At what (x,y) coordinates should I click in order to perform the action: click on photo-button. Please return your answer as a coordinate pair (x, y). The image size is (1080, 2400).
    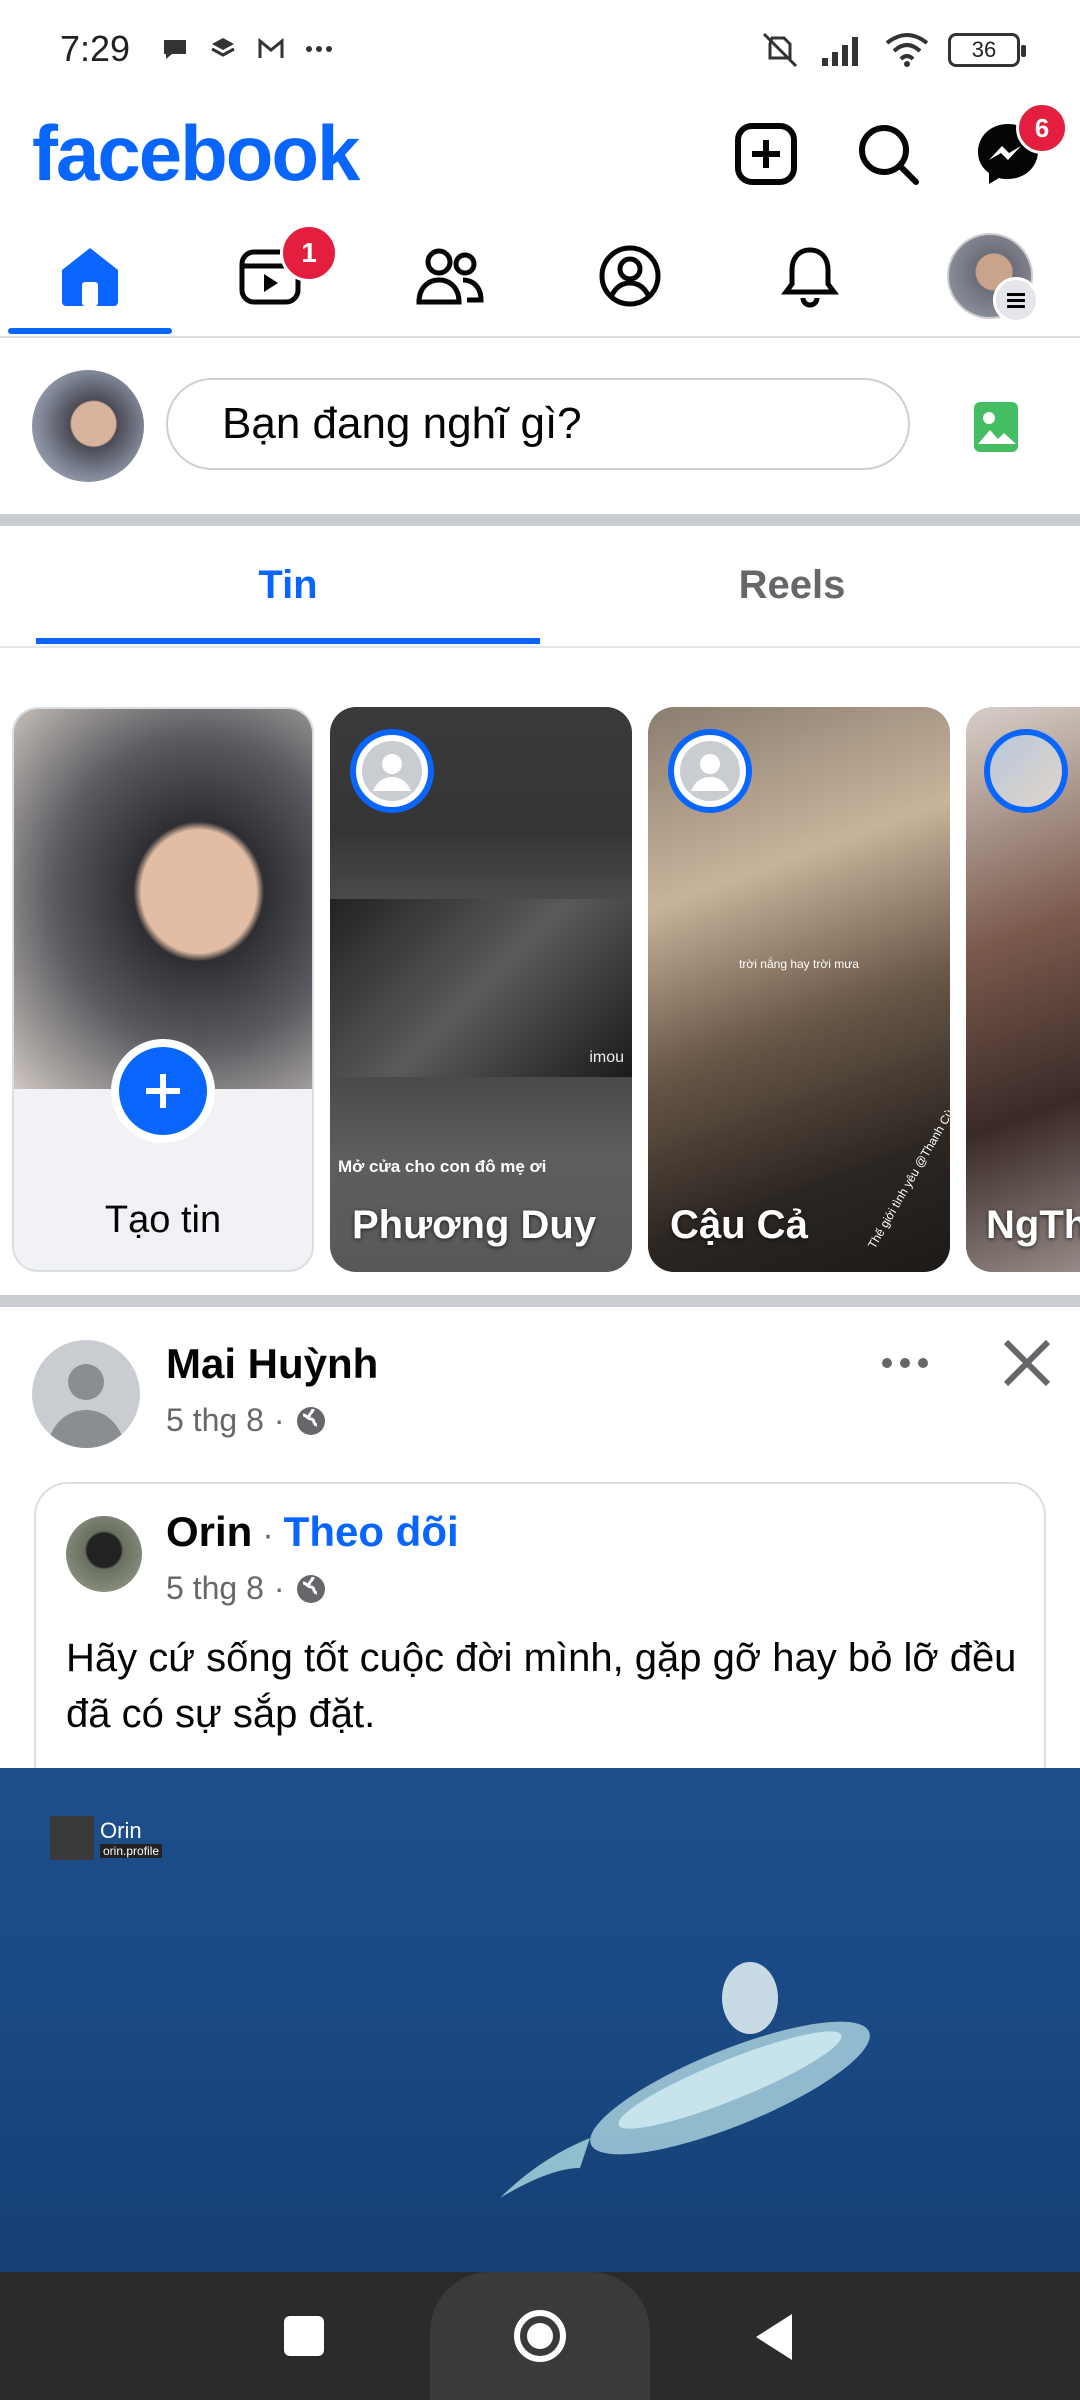
    Looking at the image, I should click on (997, 428).